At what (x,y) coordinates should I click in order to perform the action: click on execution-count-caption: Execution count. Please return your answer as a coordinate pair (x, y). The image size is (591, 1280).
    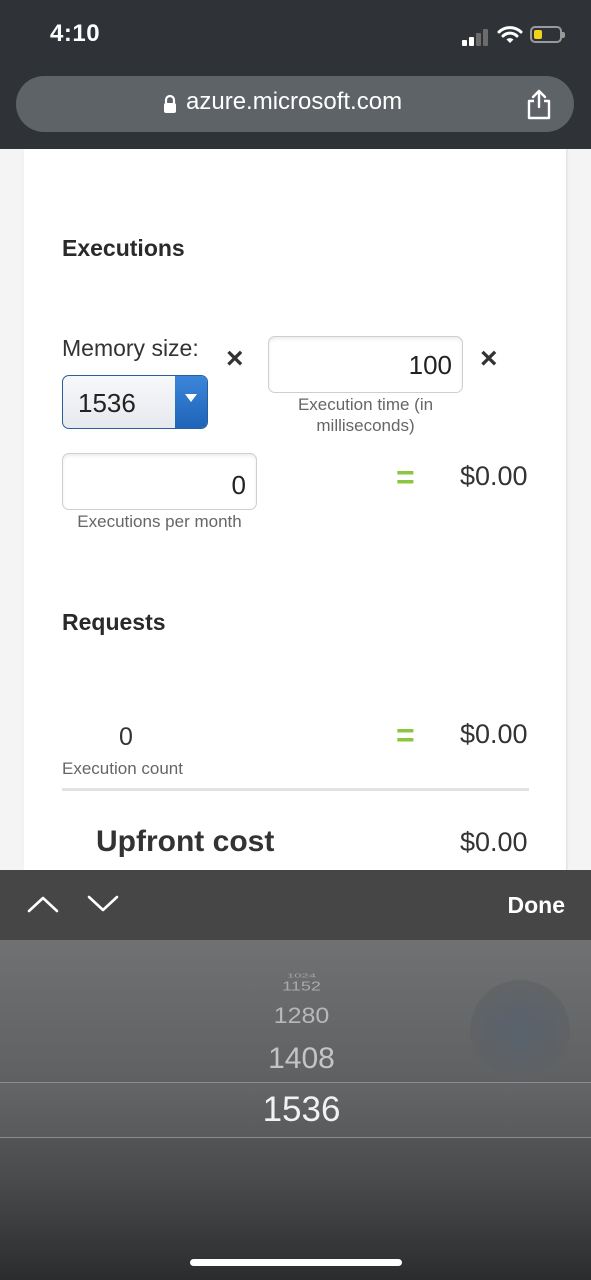
    Looking at the image, I should click on (122, 768).